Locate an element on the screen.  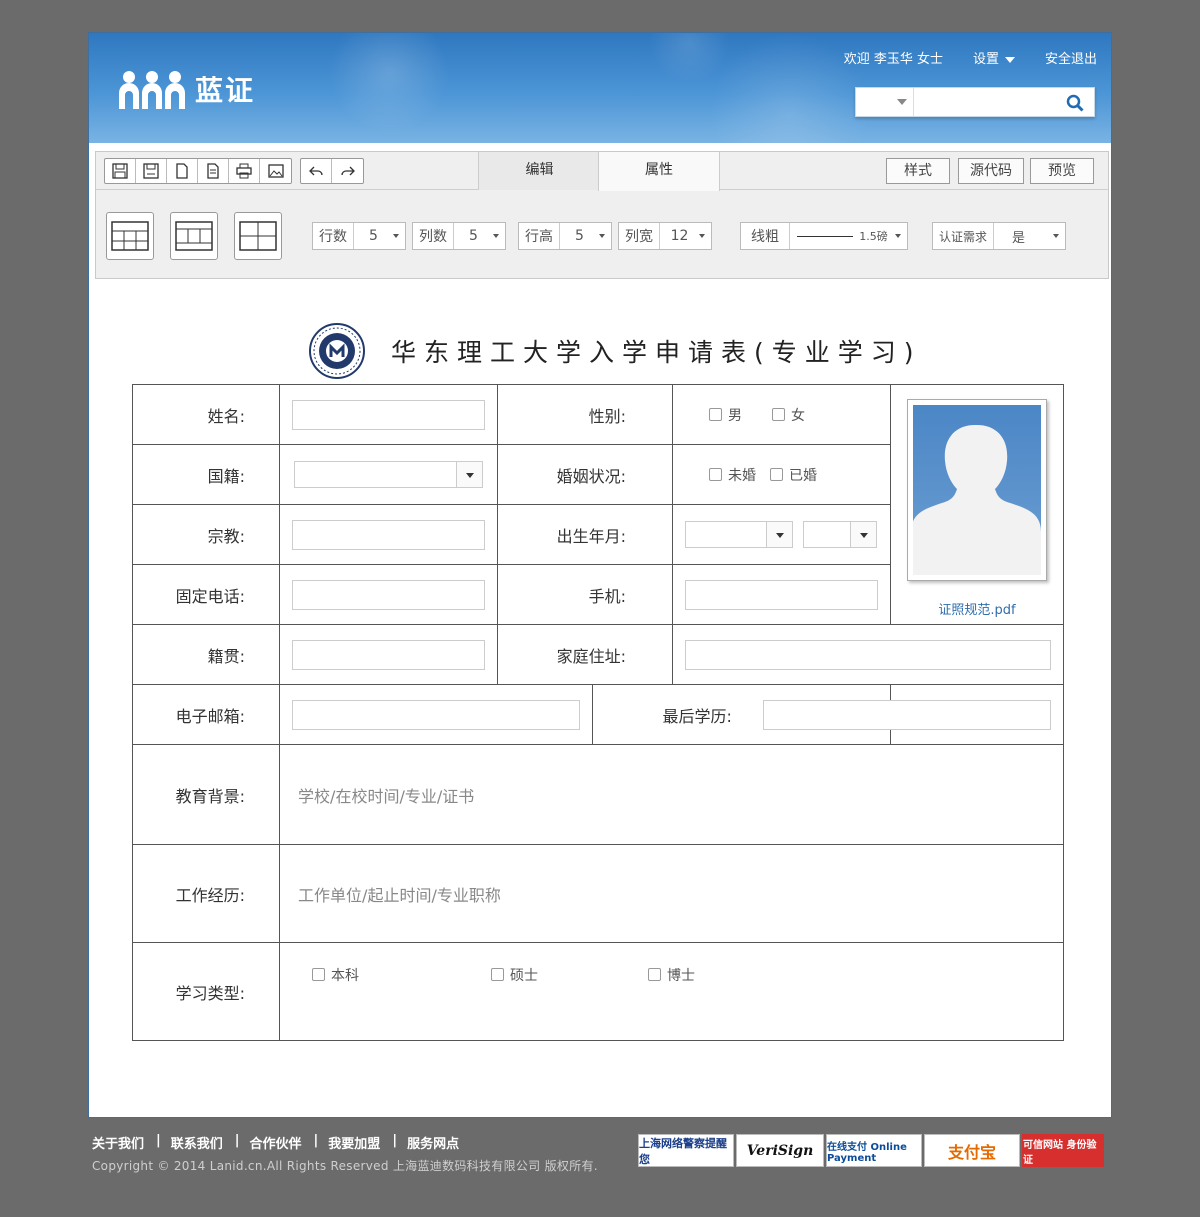
mobile-field is located at coordinates (781, 594).